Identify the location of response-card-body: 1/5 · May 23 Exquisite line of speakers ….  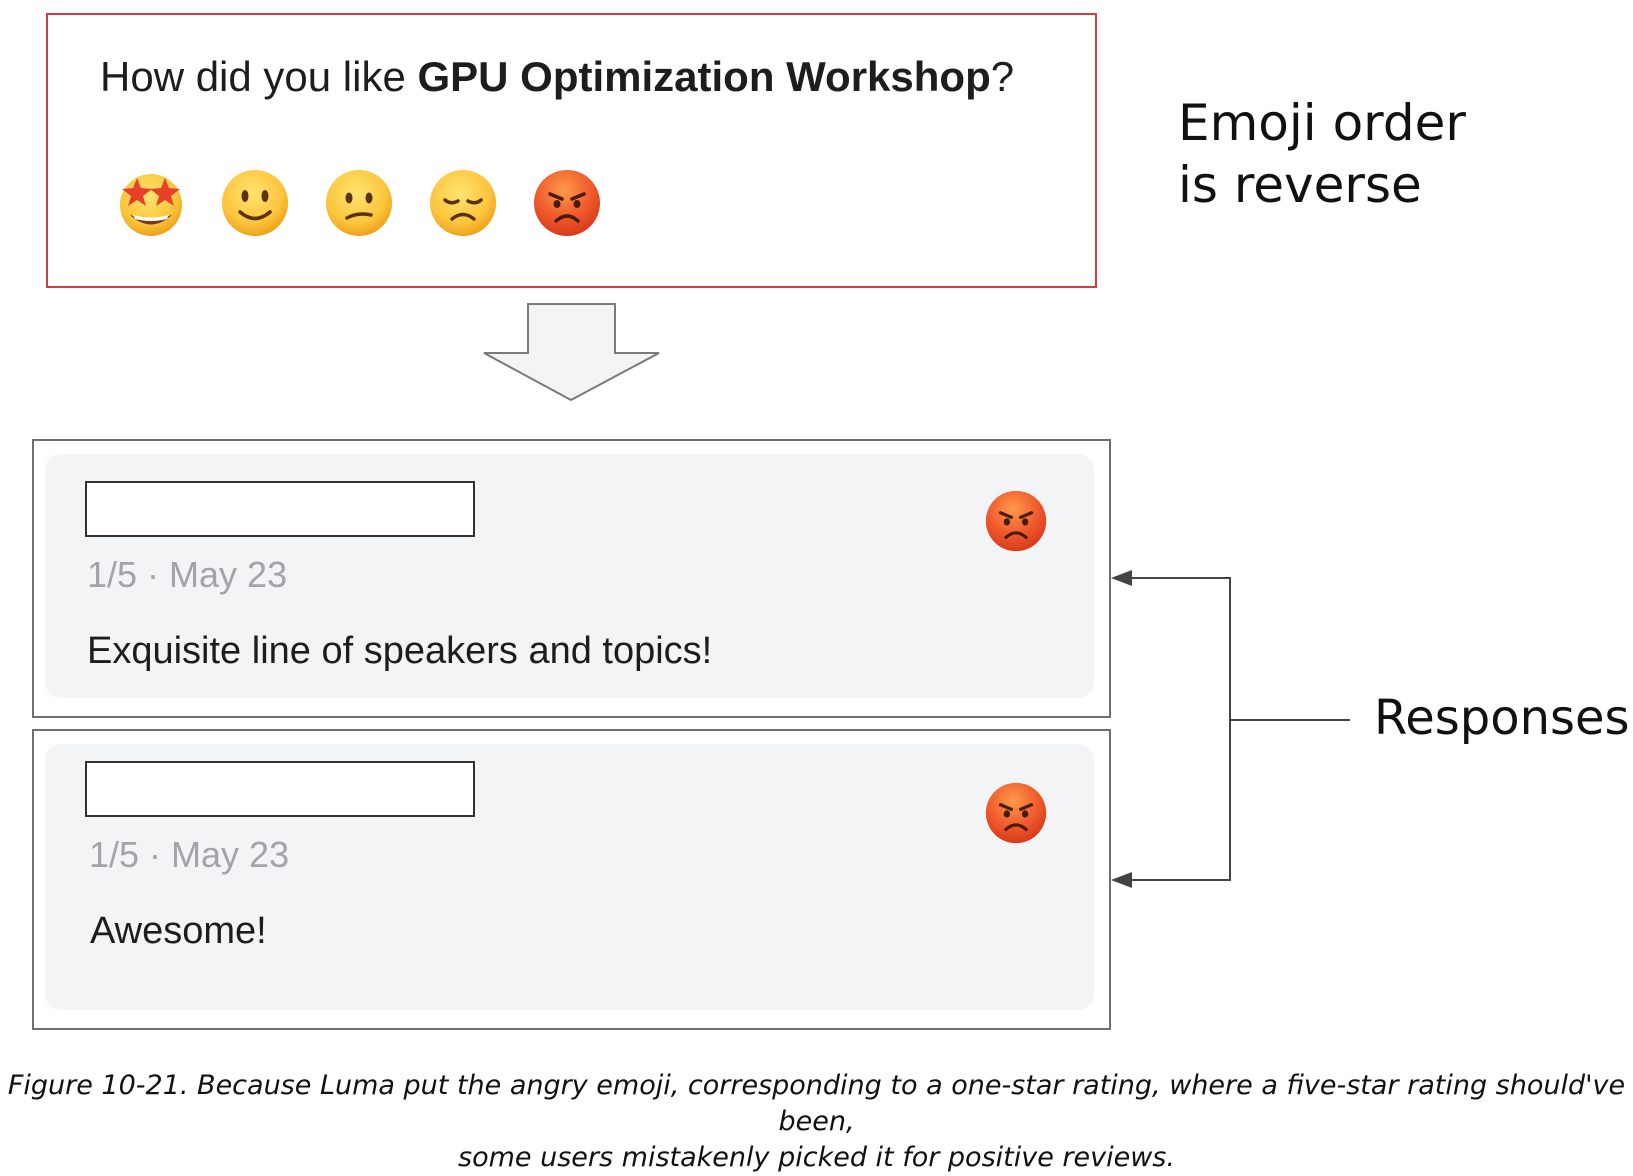
(569, 576).